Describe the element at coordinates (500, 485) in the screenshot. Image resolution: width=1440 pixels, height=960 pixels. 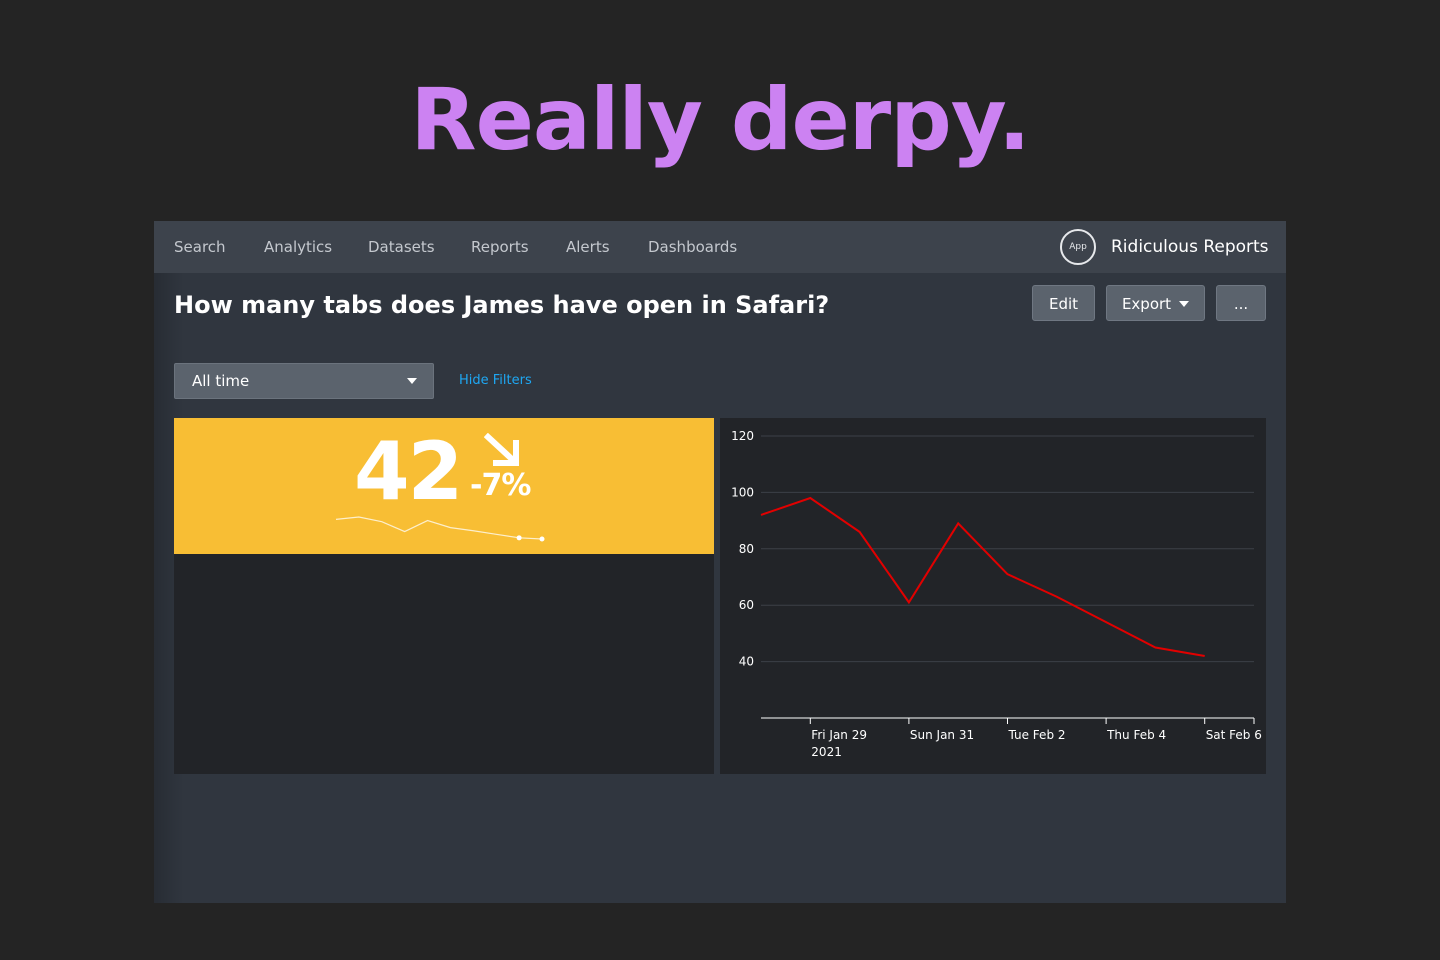
I see `kpi-delta: -7%` at that location.